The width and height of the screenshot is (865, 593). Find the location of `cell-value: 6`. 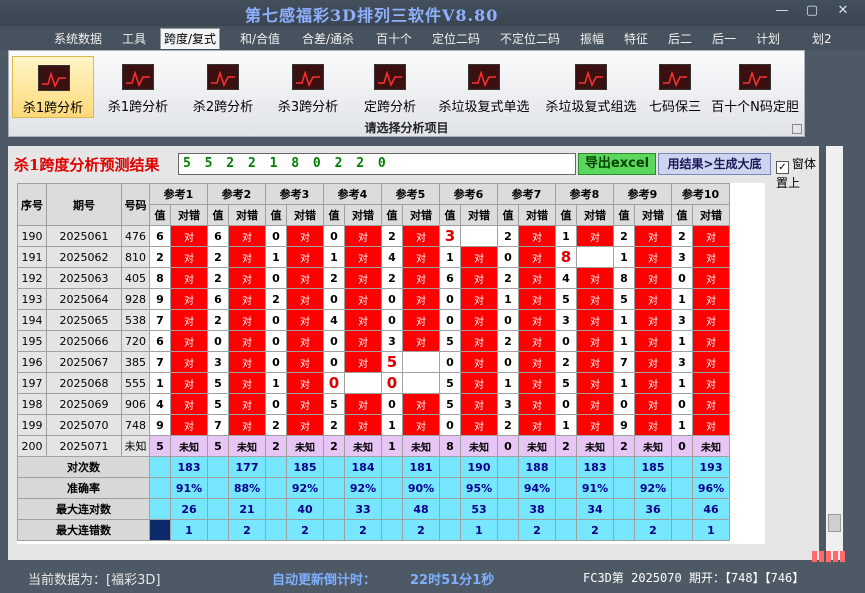

cell-value: 6 is located at coordinates (218, 299).